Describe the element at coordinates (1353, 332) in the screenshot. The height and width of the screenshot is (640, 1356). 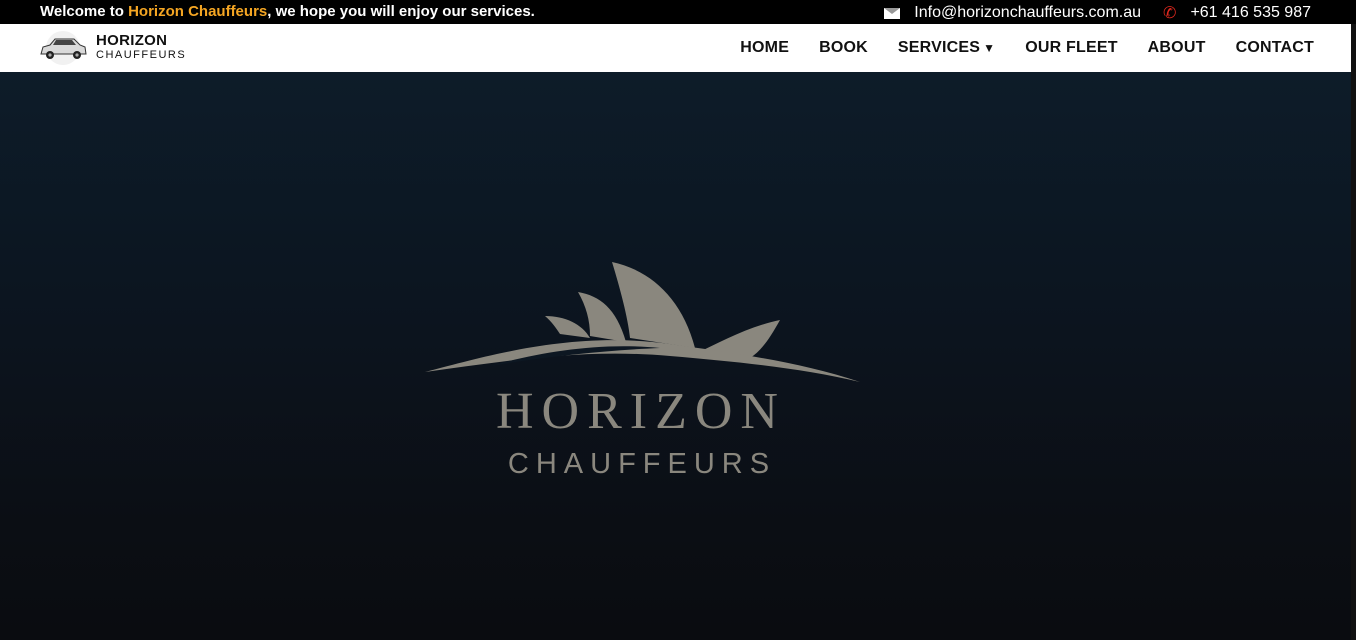
I see `page-scrollbar` at that location.